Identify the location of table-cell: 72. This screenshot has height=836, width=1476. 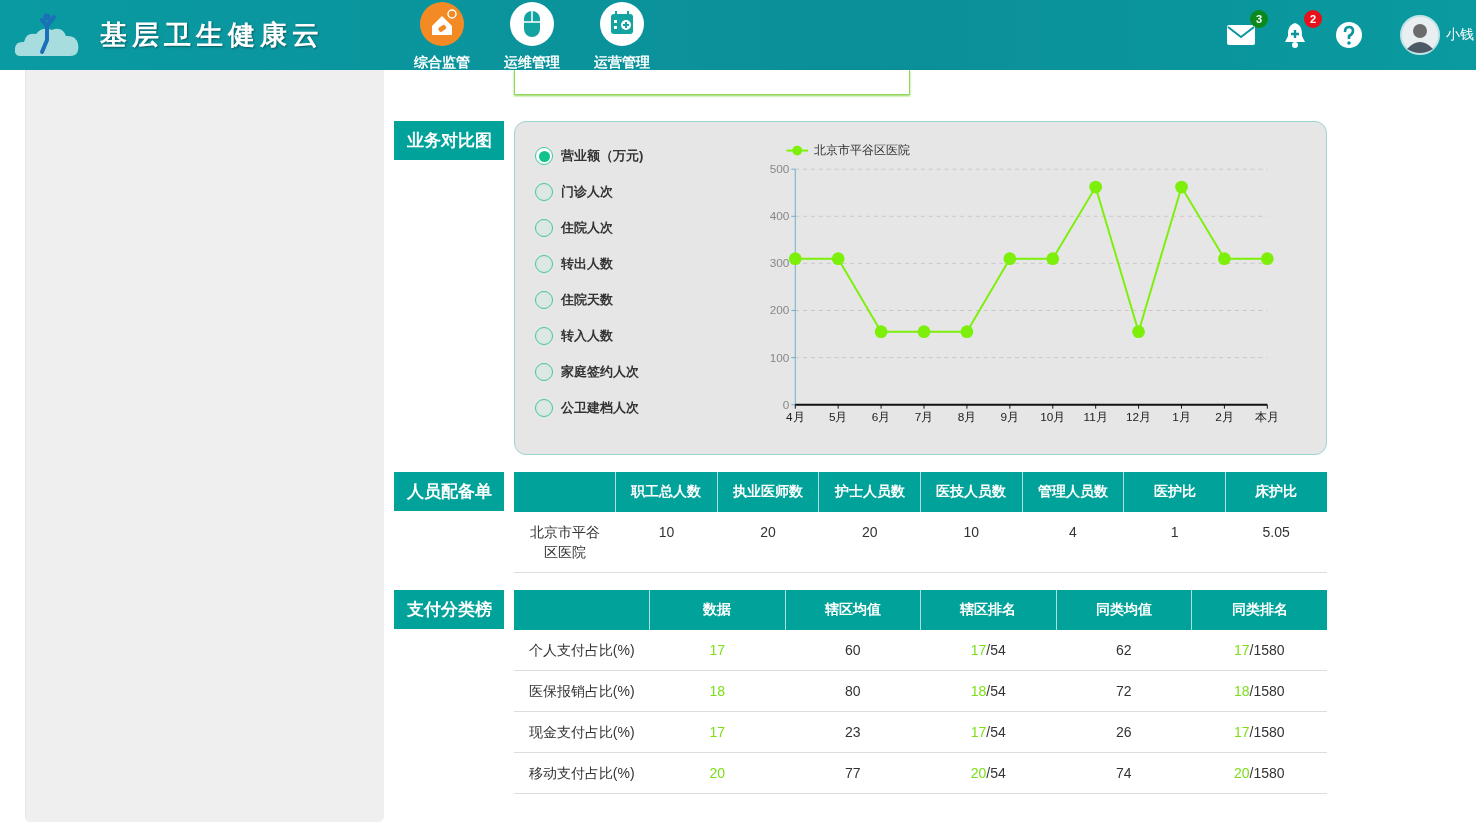
(1124, 691).